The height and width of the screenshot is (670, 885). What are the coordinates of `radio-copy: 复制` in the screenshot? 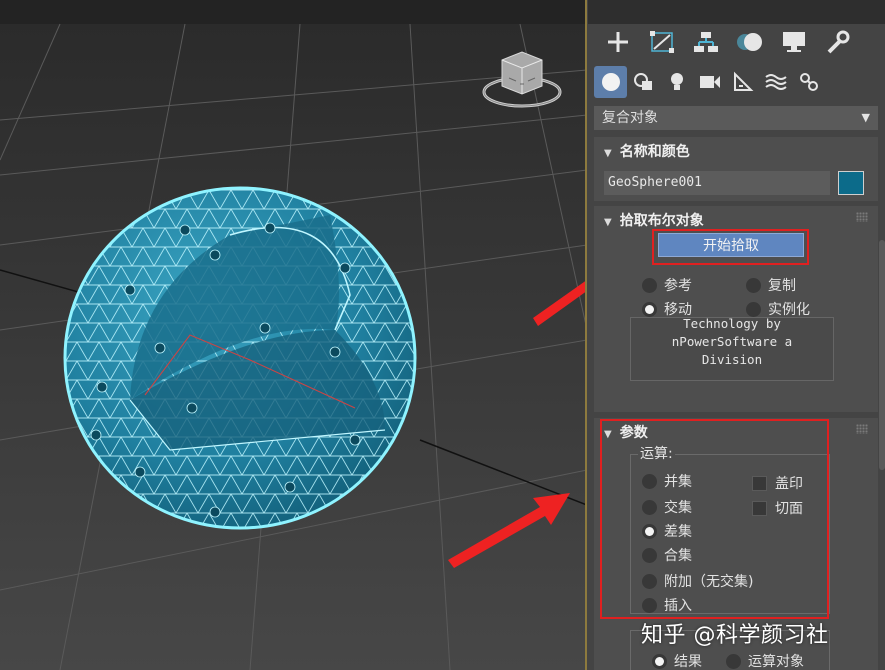 It's located at (771, 285).